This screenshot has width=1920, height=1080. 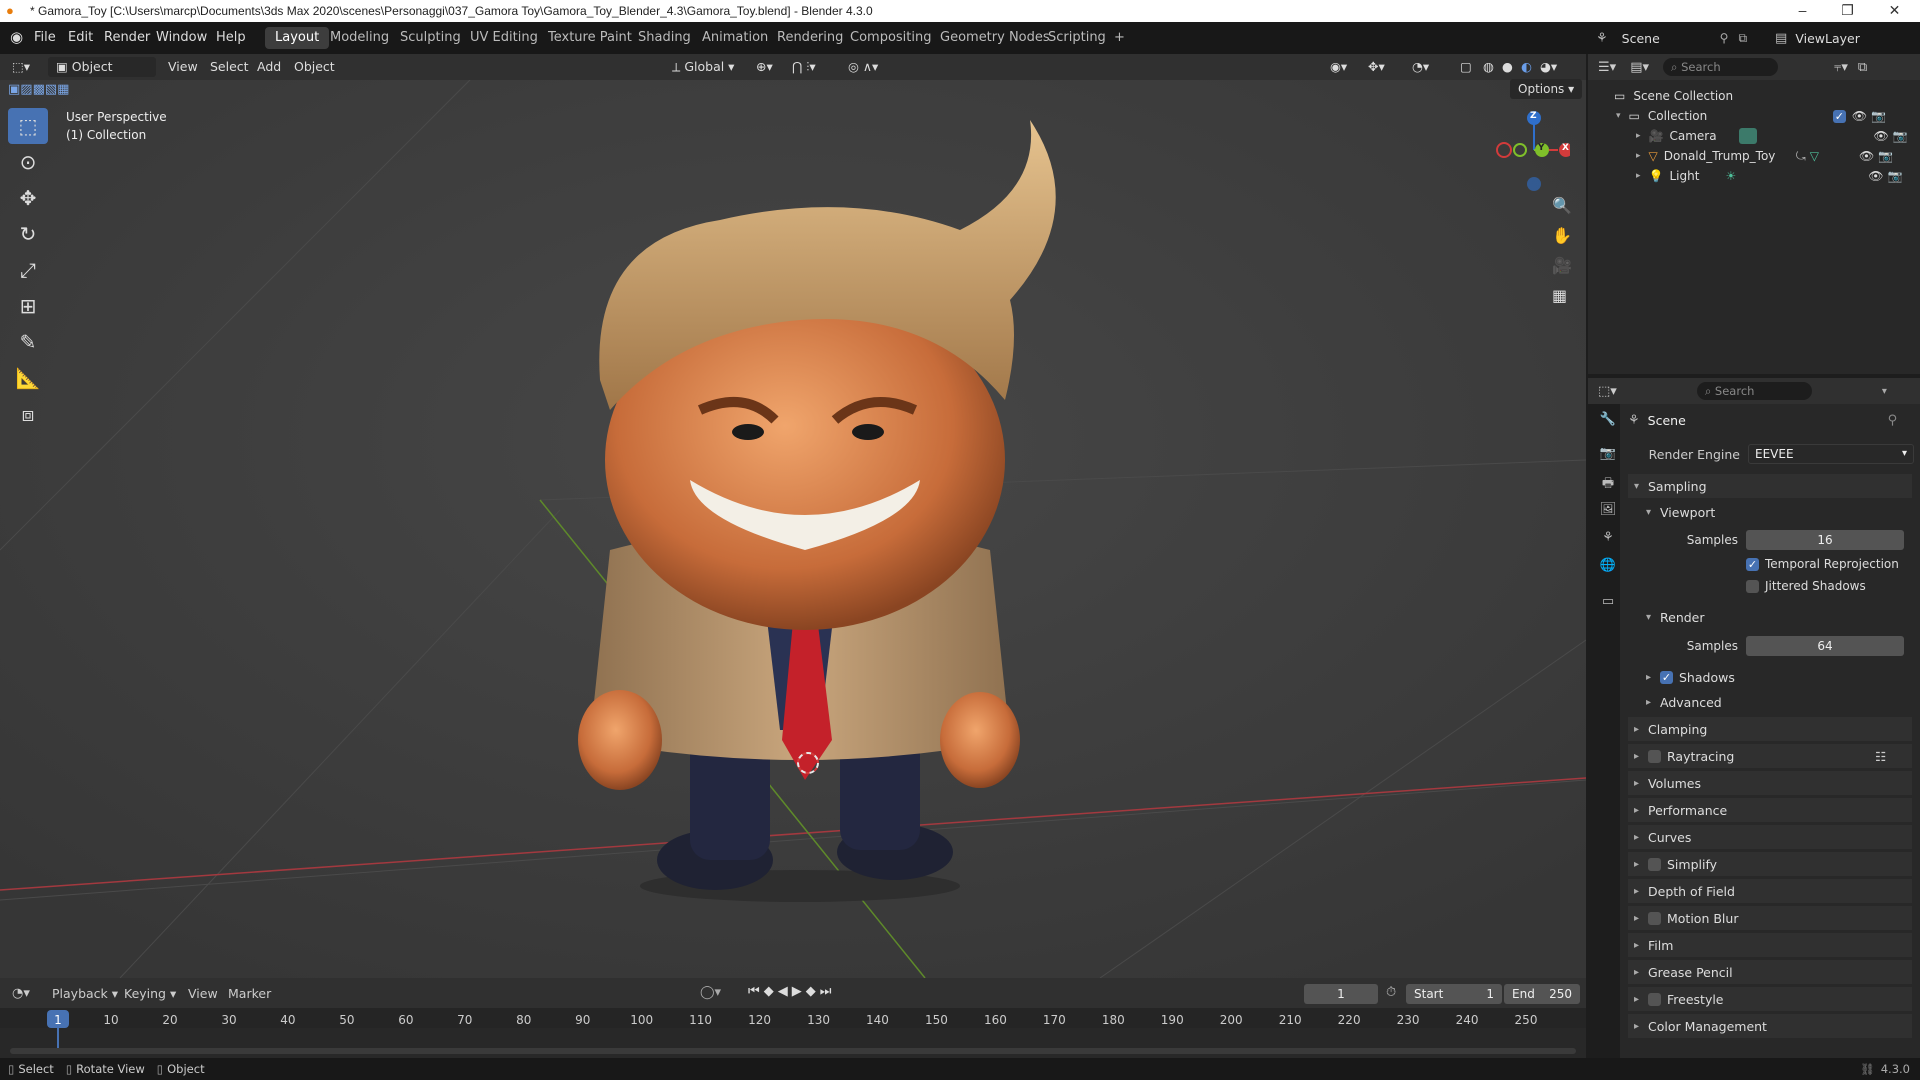 I want to click on auto-keying-icon: ◯▾, so click(x=710, y=992).